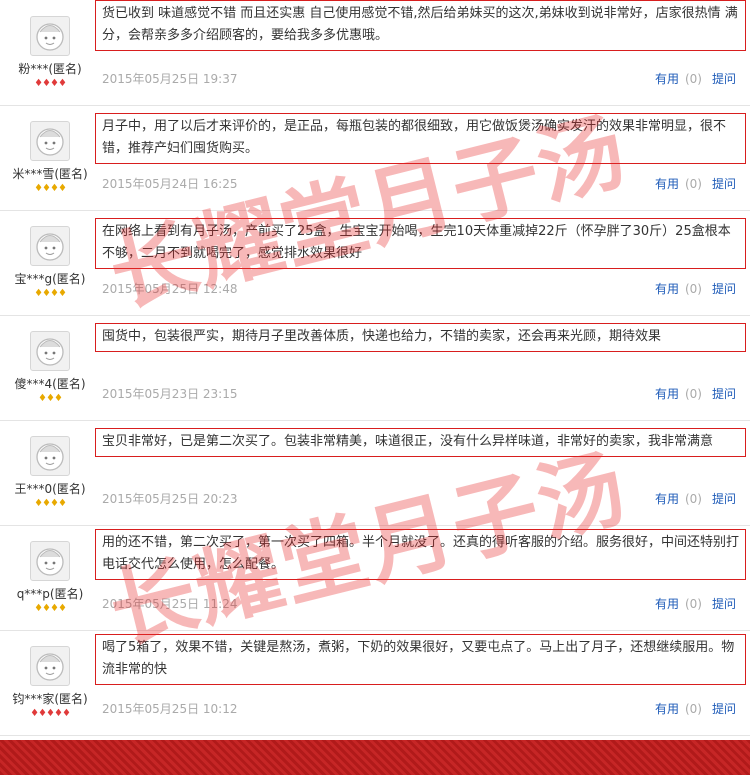  Describe the element at coordinates (50, 69) in the screenshot. I see `username: 粉***(匿名)` at that location.